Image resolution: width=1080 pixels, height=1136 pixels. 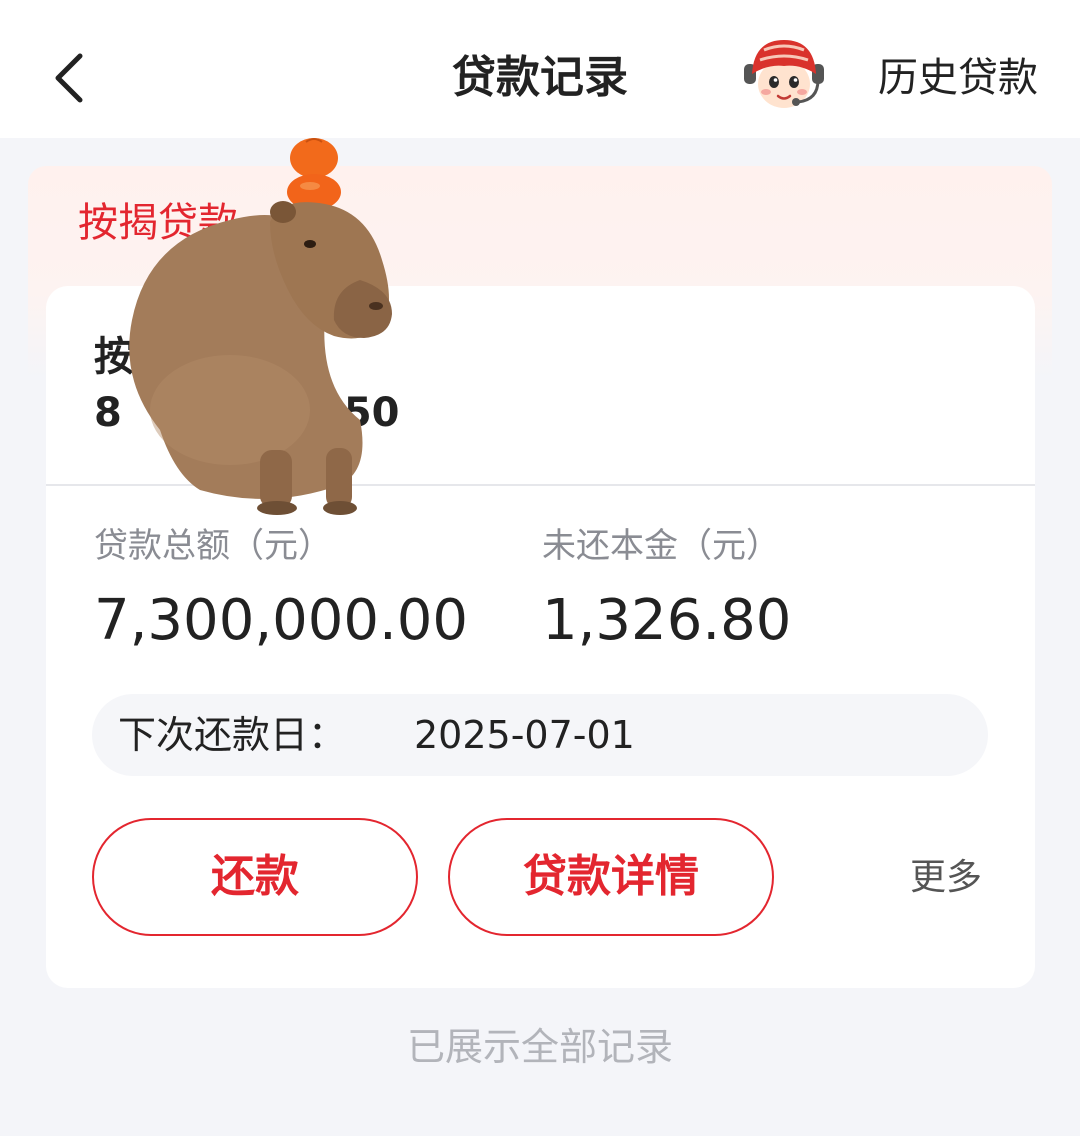 I want to click on back-button, so click(x=72, y=77).